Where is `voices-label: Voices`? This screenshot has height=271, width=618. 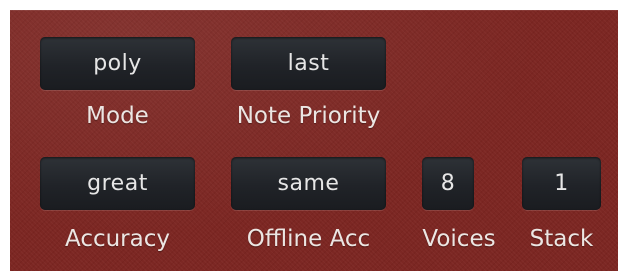
voices-label: Voices is located at coordinates (459, 239).